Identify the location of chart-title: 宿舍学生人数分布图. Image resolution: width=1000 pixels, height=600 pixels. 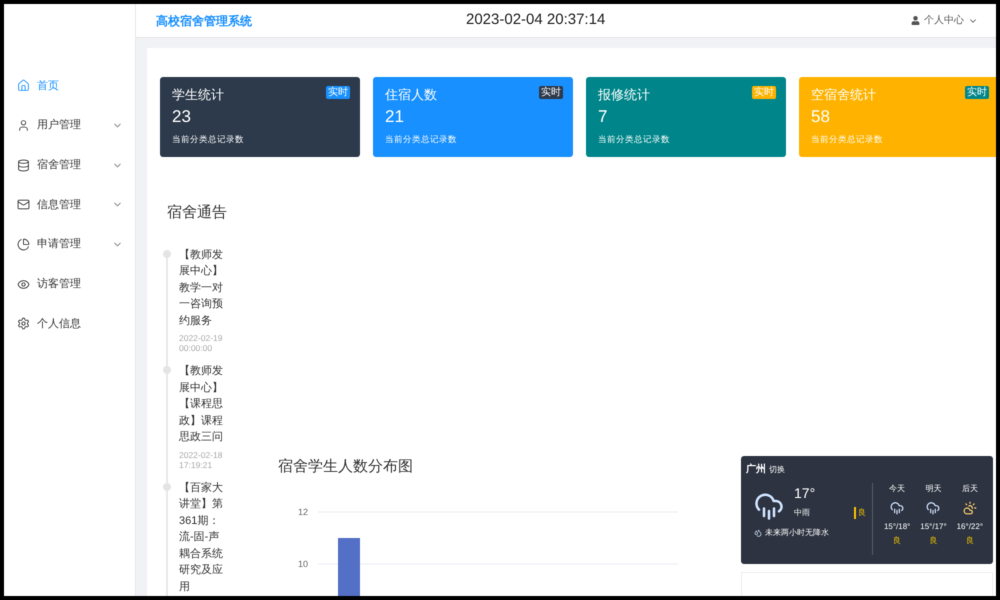
(346, 466).